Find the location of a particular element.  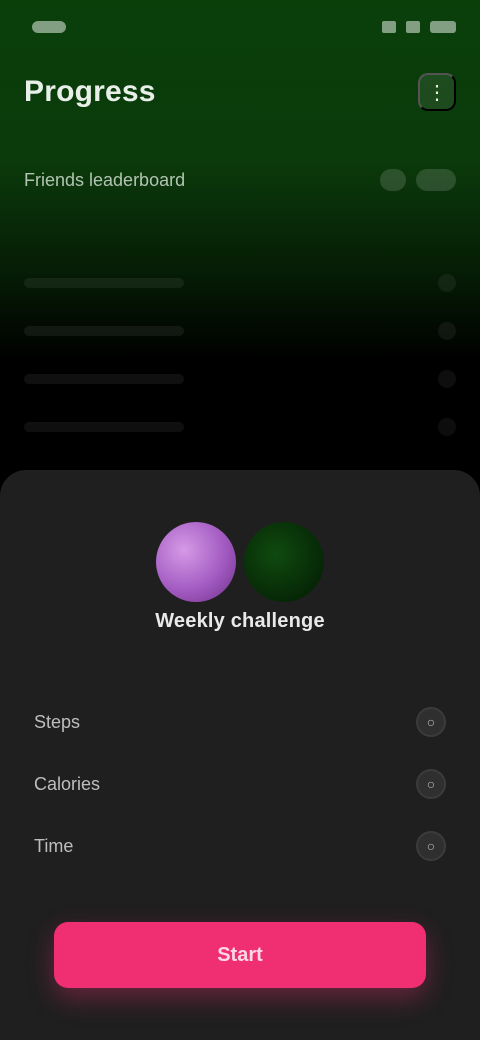

option-label: Calories is located at coordinates (67, 783).